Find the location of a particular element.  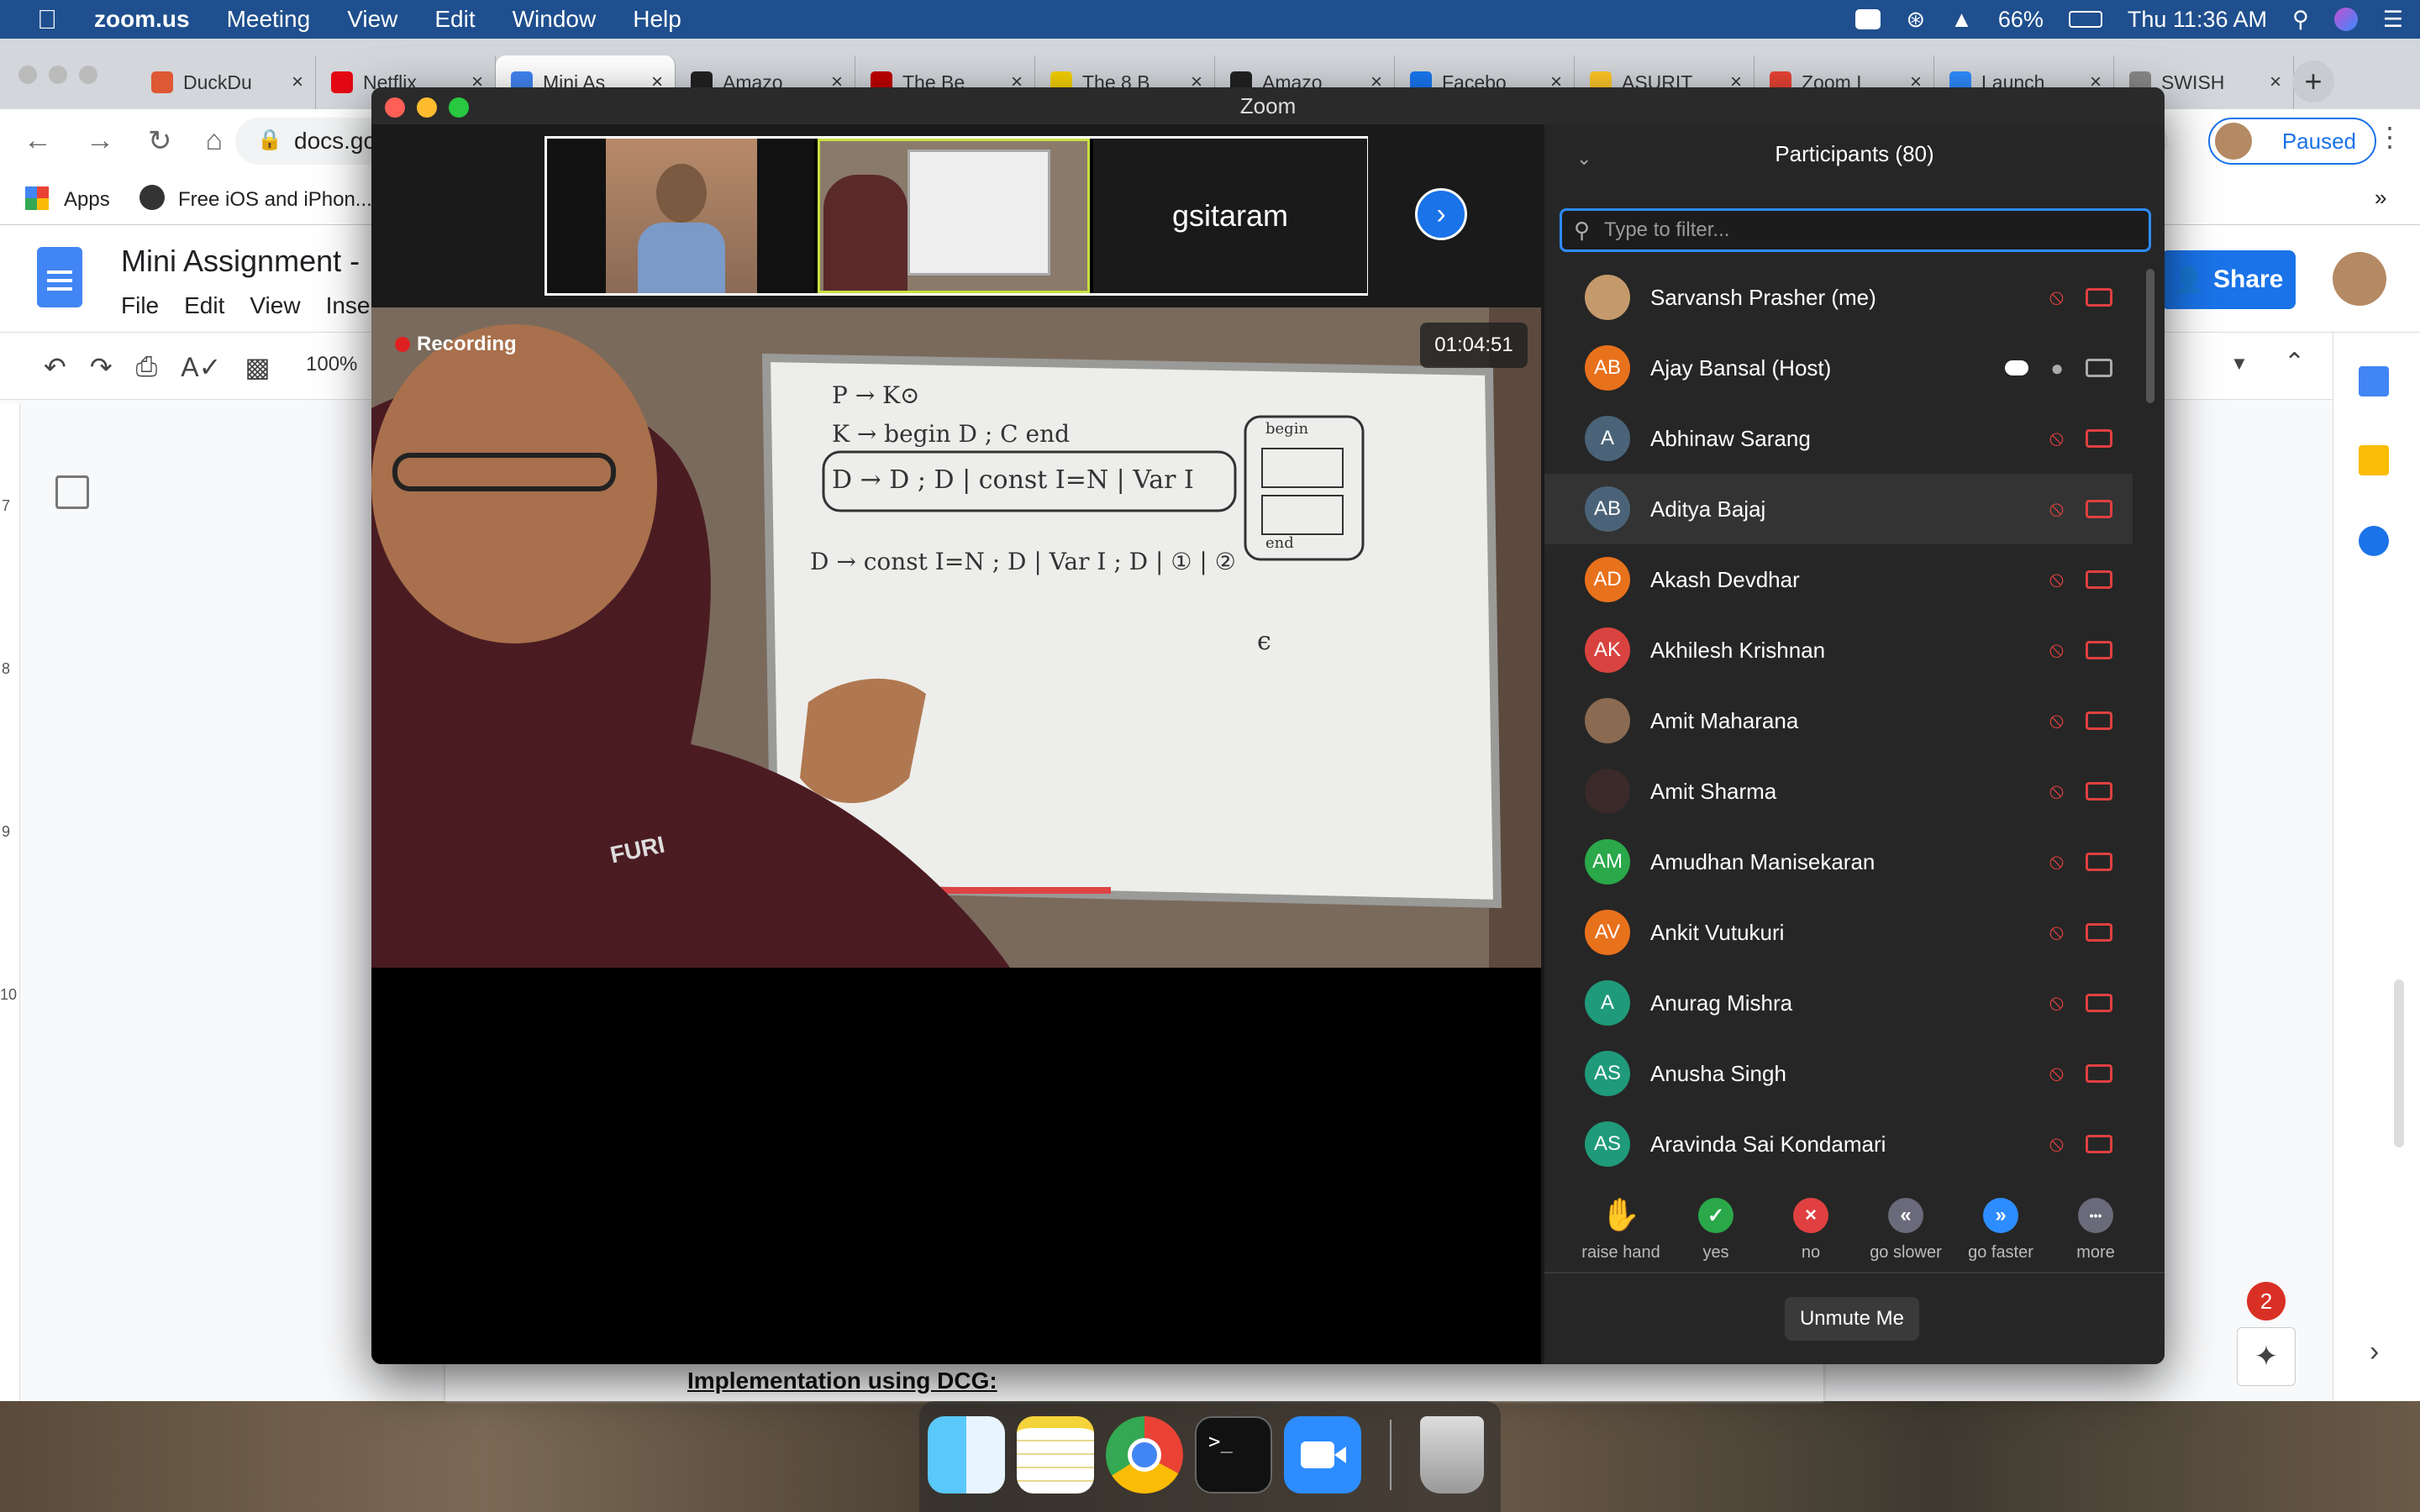

participant-row: AM Amudhan Manisekaran ⦸ is located at coordinates (1839, 862).